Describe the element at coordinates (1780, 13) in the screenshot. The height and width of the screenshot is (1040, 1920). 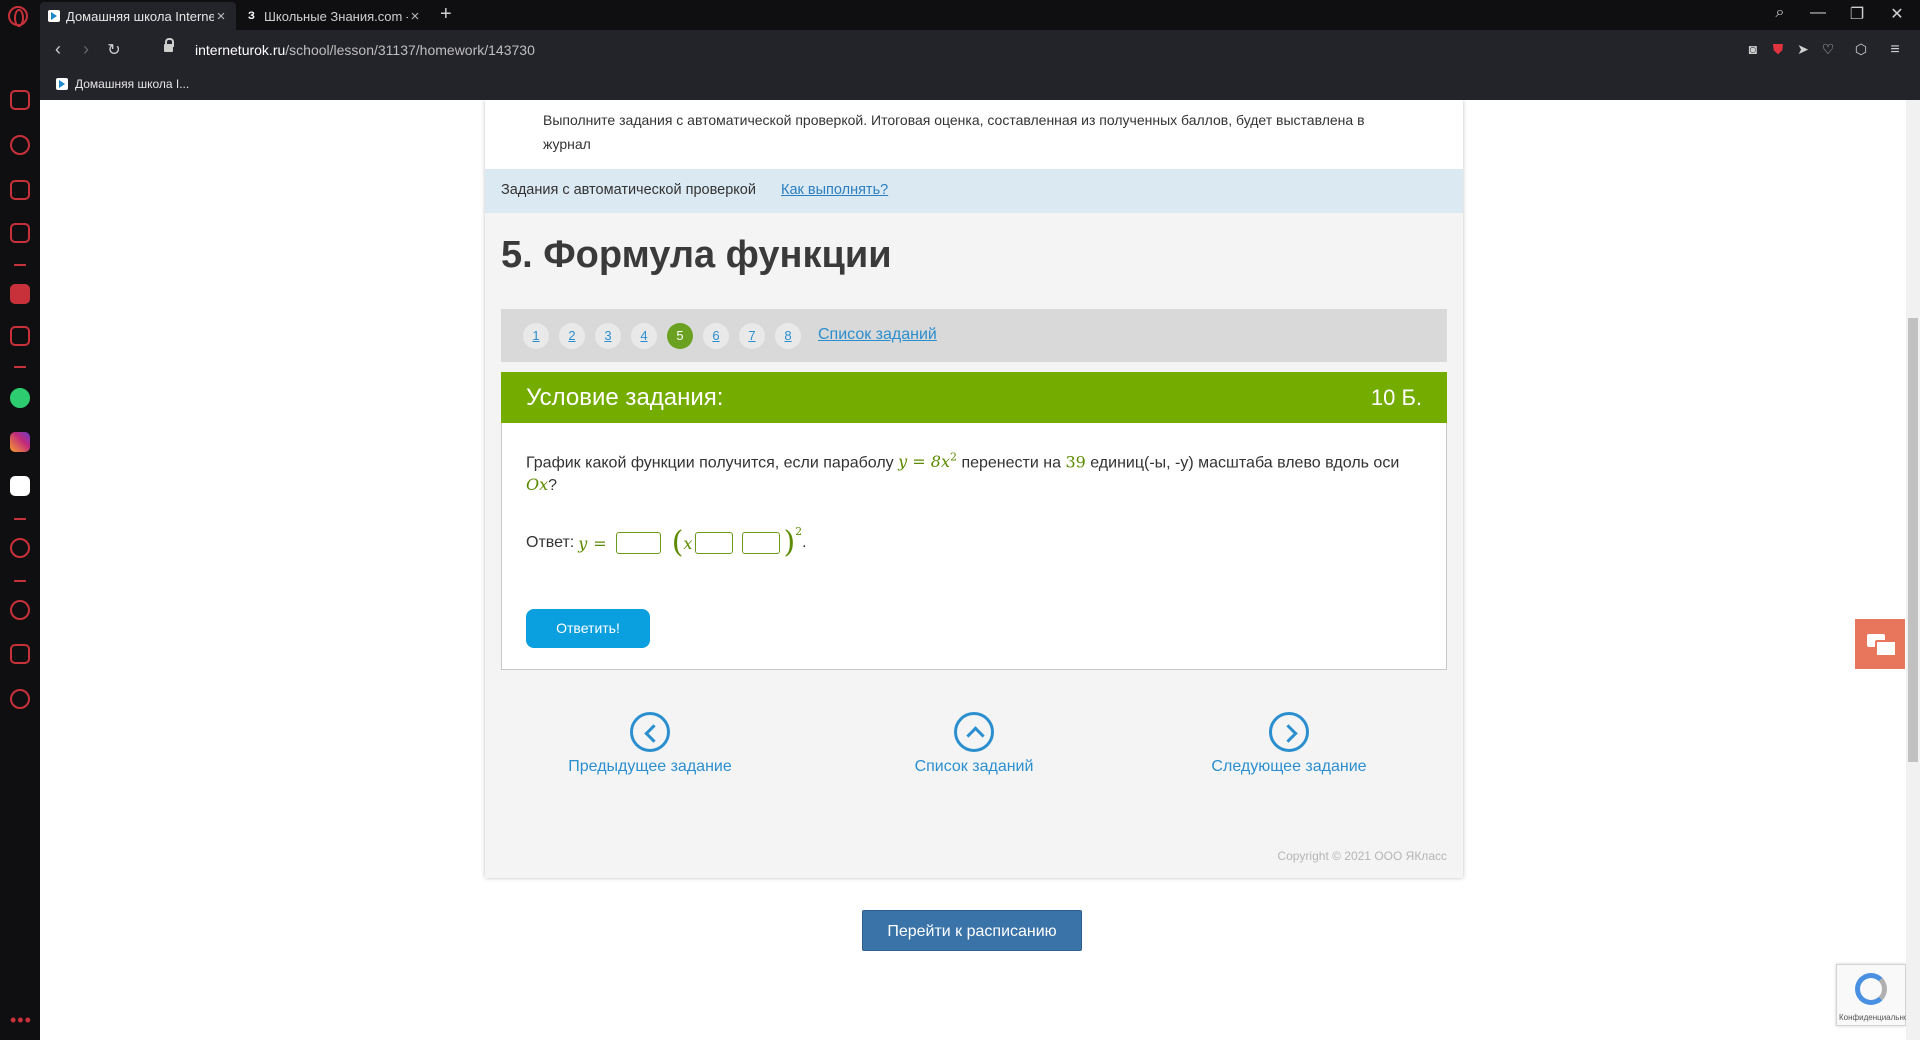
I see `search-tabs-icon: ⌕` at that location.